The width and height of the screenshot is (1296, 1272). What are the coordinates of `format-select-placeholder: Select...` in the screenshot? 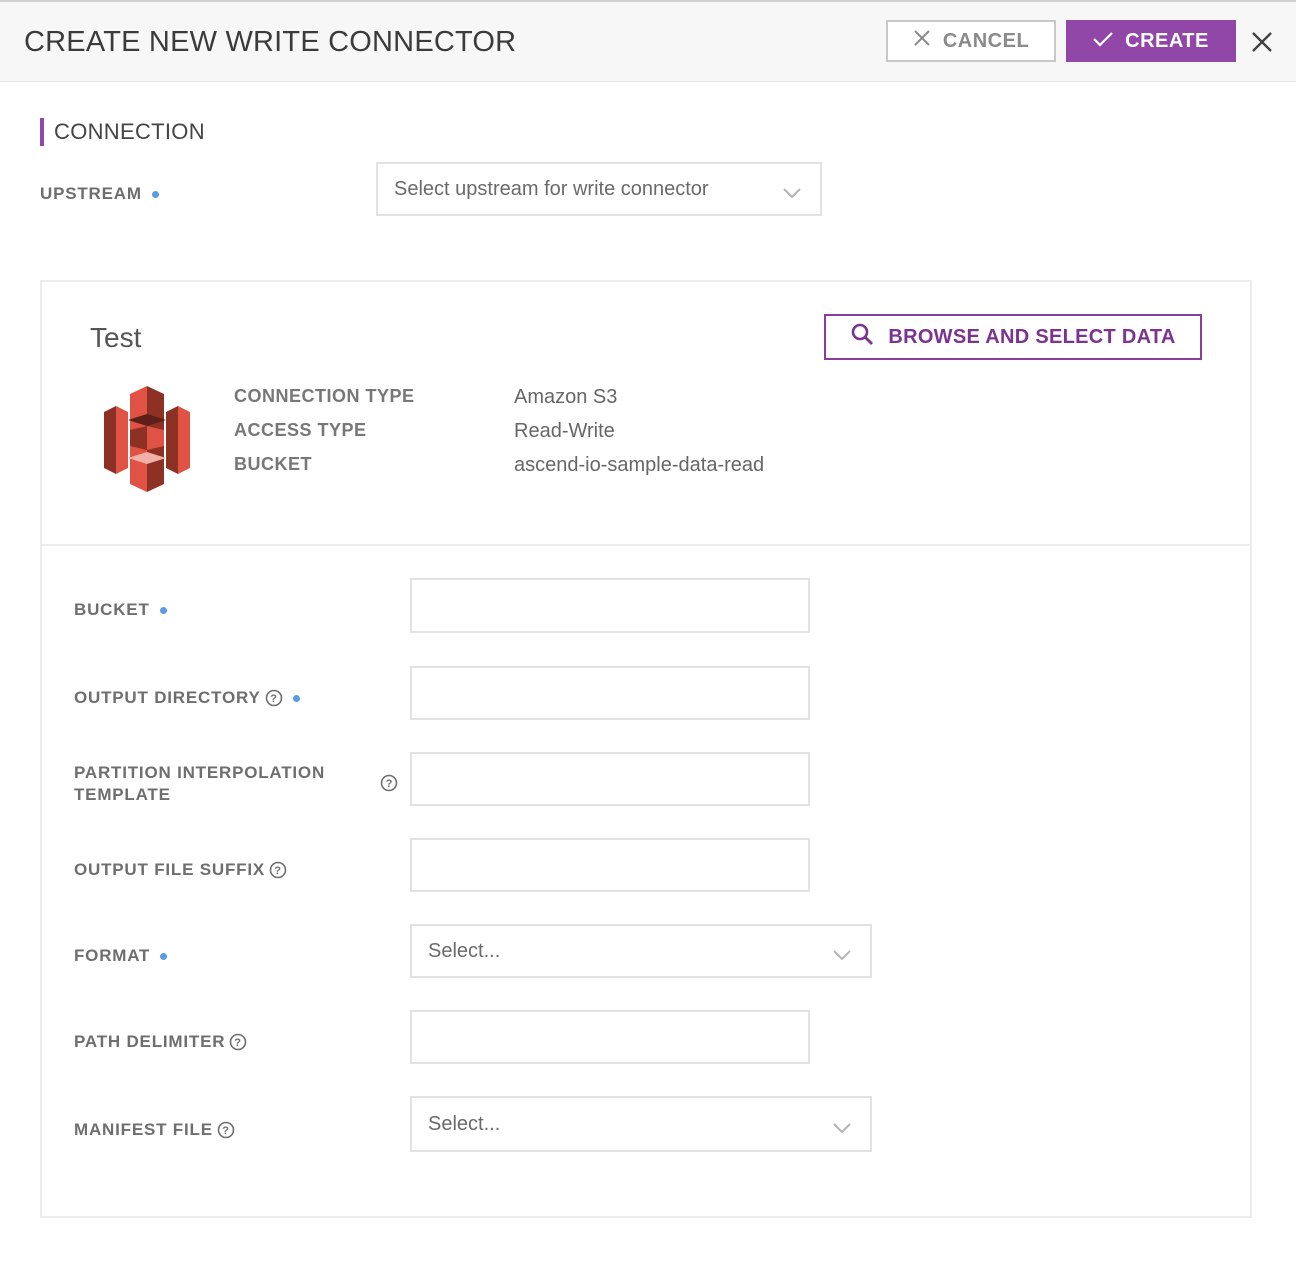 It's located at (464, 950).